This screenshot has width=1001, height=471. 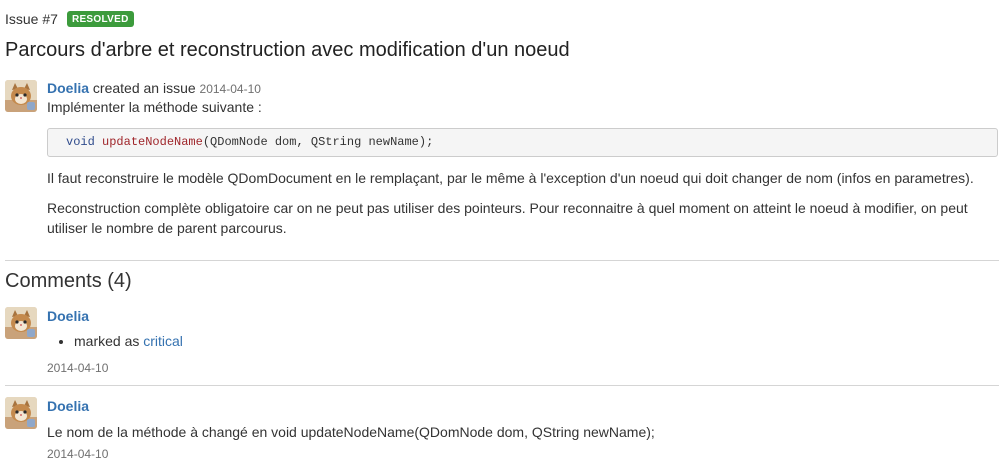 What do you see at coordinates (144, 88) in the screenshot?
I see `issue-action-text: created an issue` at bounding box center [144, 88].